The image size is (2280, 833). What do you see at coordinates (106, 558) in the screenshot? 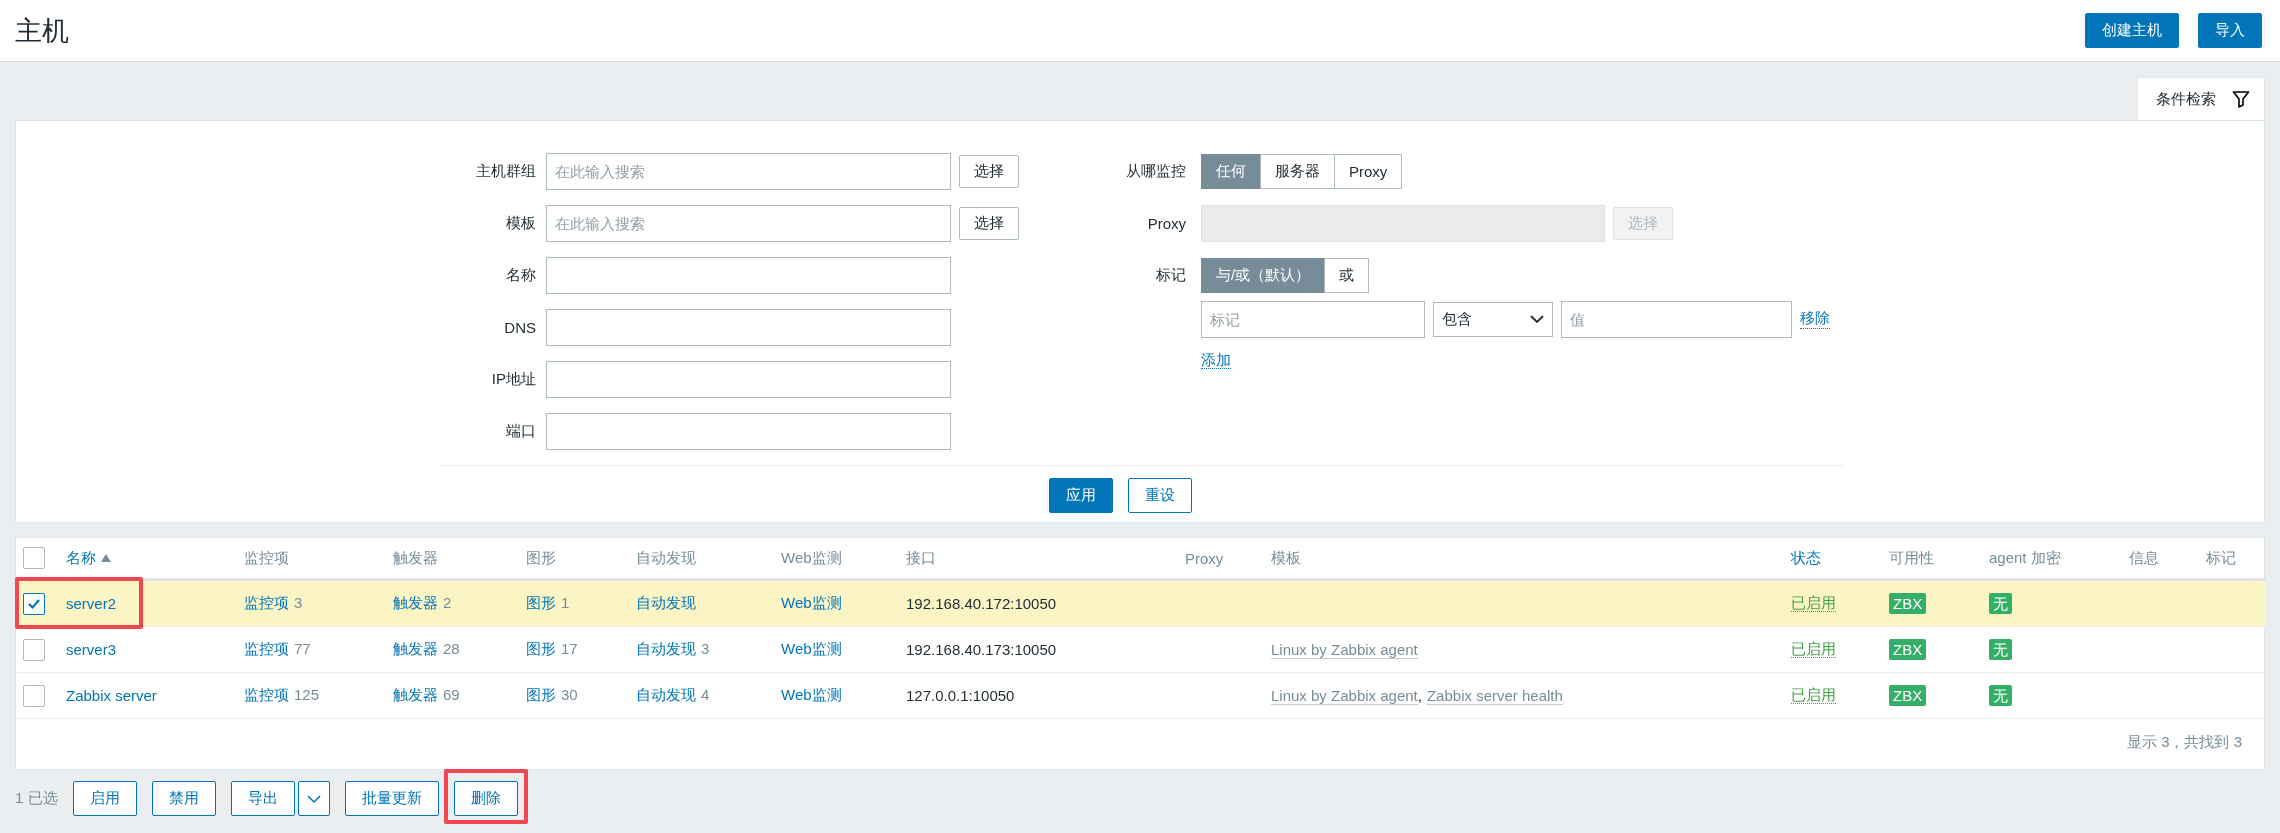
I see `sort-ascending-icon` at bounding box center [106, 558].